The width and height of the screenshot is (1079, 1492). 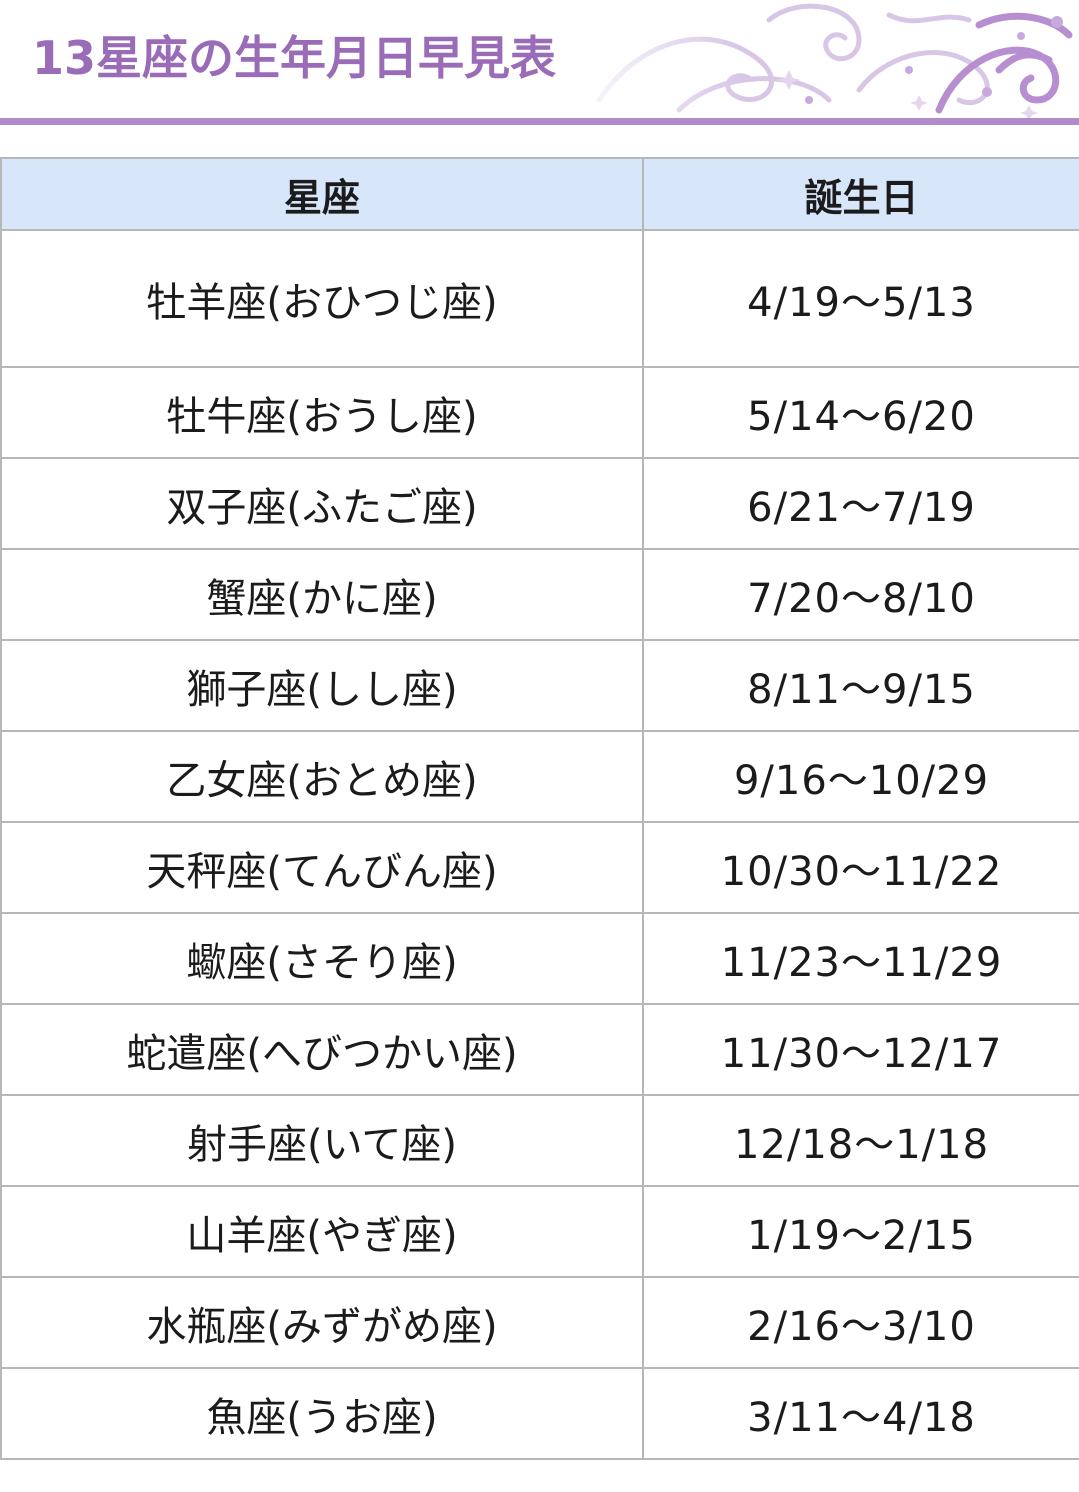 I want to click on table-row: 乙女座(おとめ座) 9/16〜10/29, so click(x=539, y=776).